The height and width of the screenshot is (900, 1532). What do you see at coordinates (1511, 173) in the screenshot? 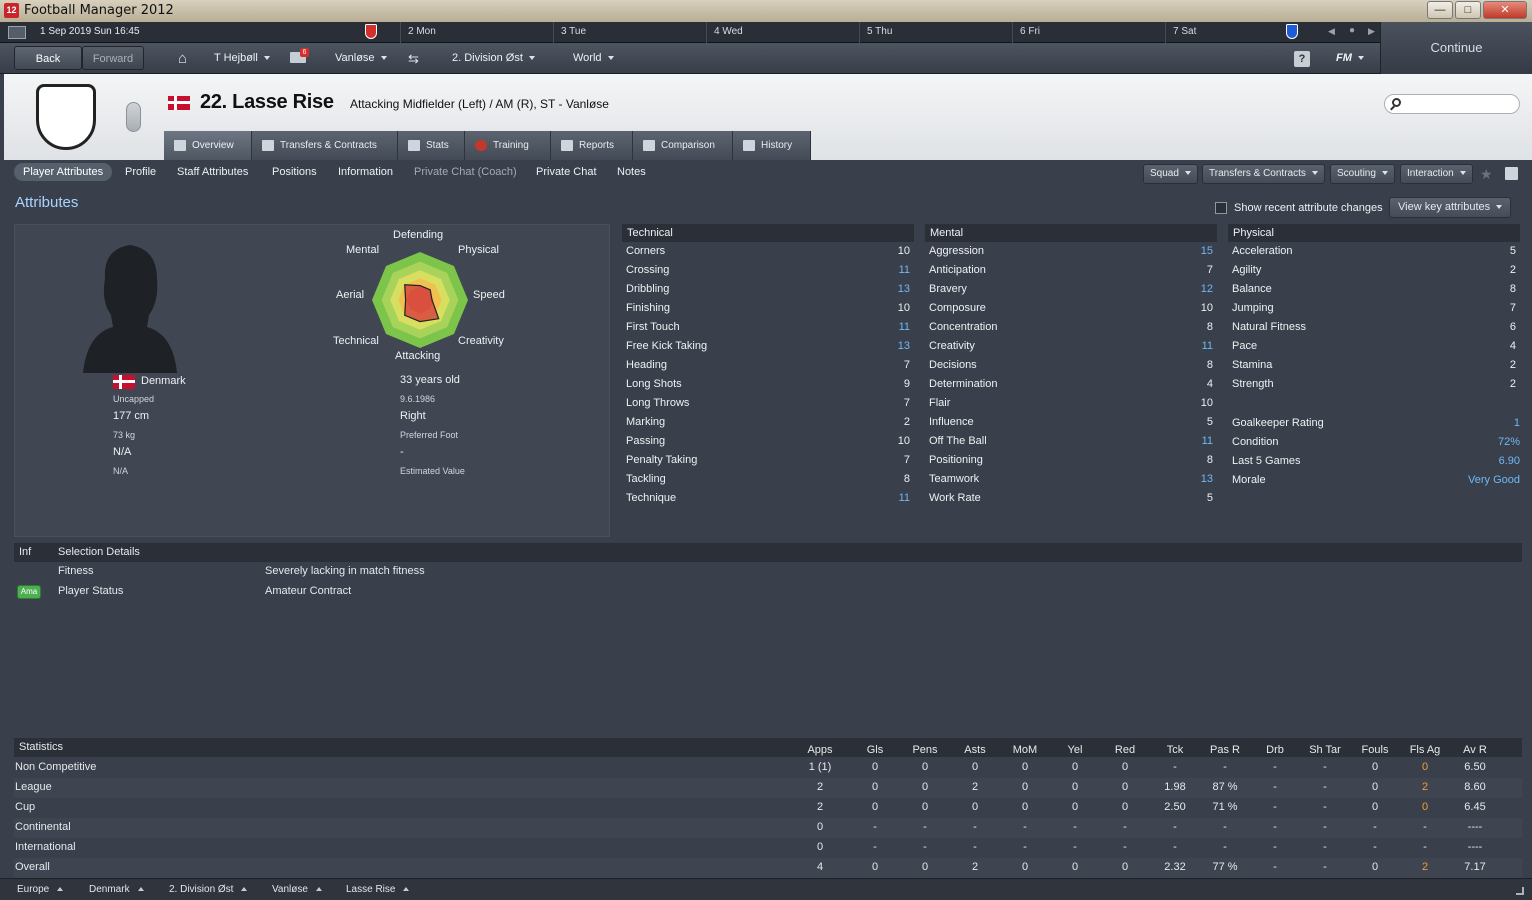
I see `notes-icon` at bounding box center [1511, 173].